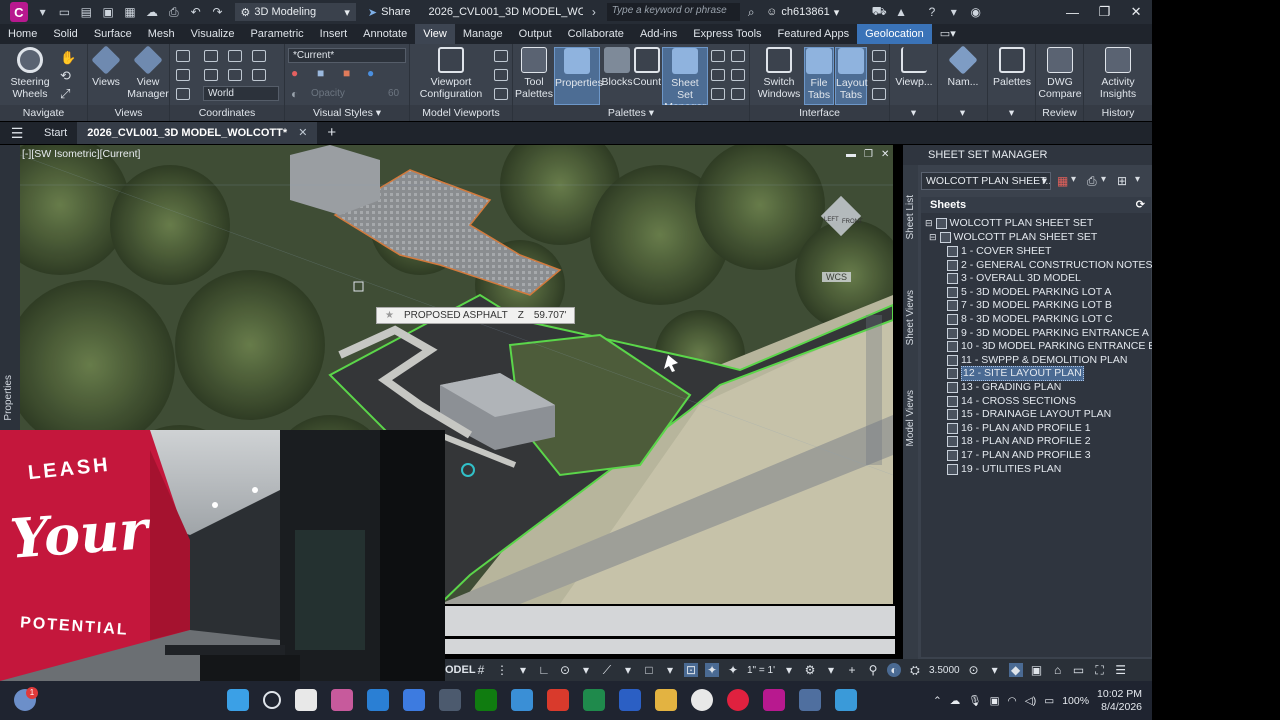  What do you see at coordinates (594, 12) in the screenshot?
I see `chevron-right-icon: ›` at bounding box center [594, 12].